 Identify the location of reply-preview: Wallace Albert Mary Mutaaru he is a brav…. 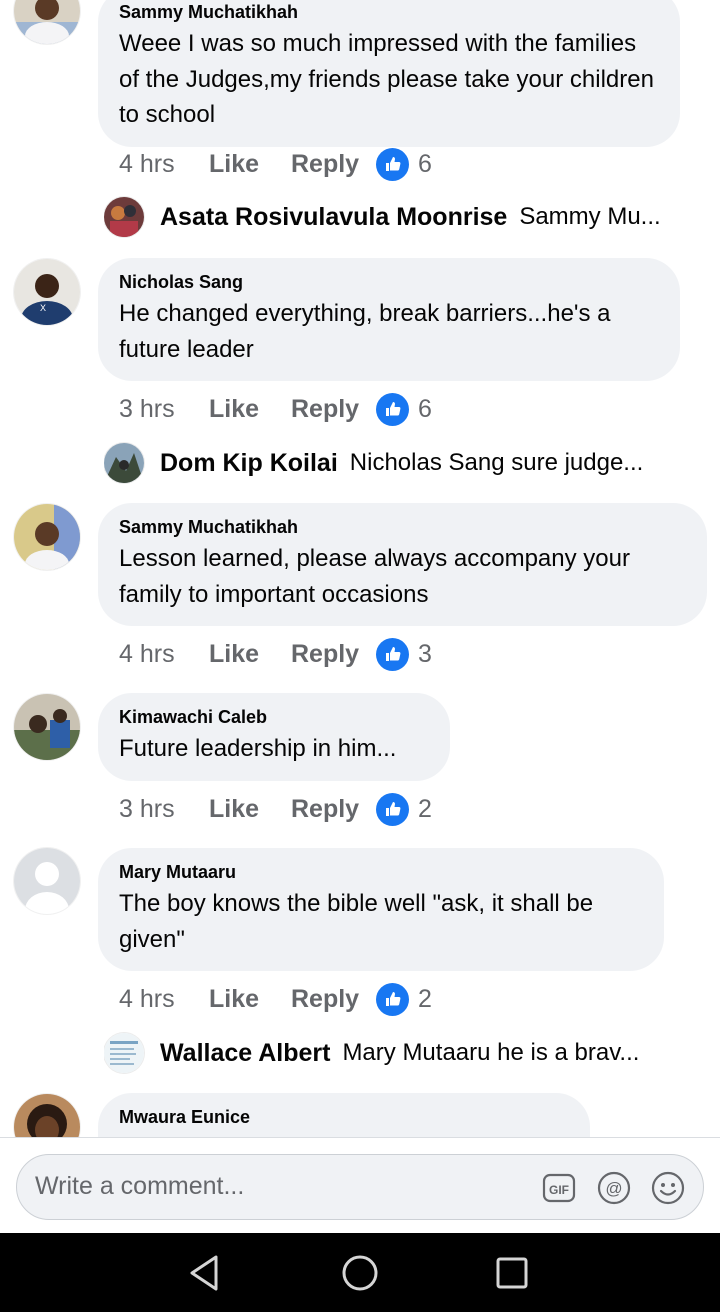
(392, 1053).